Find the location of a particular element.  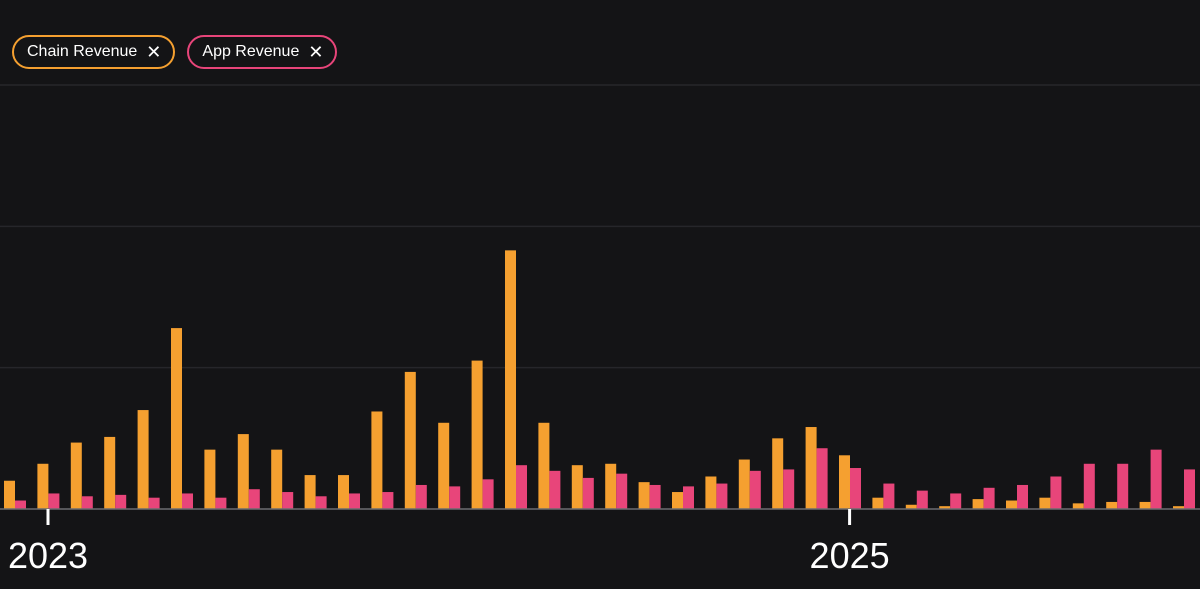

x-axis: 2023 2025 is located at coordinates (600, 542).